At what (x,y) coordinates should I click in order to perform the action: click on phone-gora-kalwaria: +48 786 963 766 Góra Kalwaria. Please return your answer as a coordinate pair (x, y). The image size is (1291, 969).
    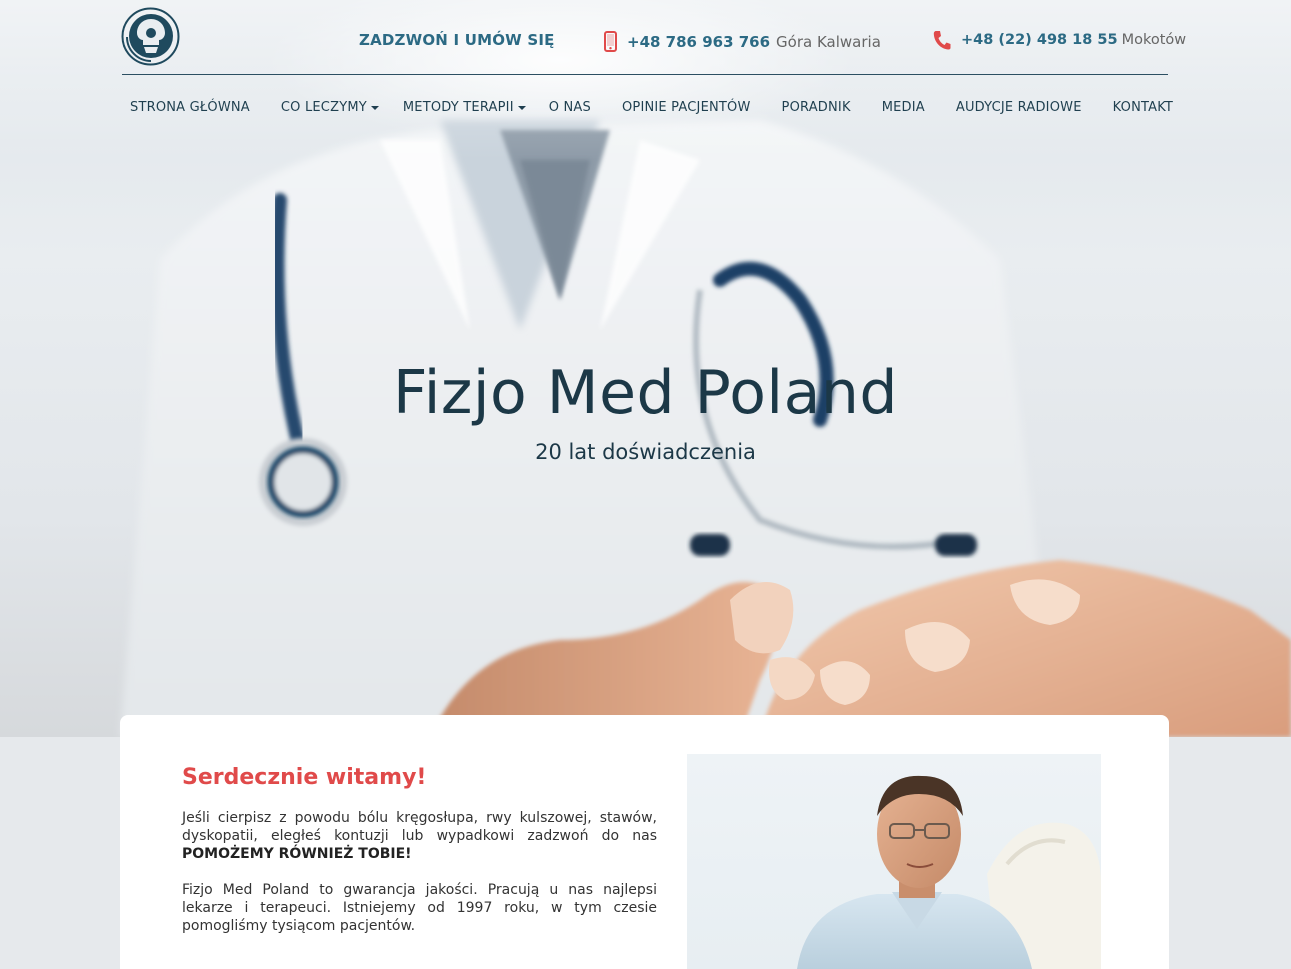
    Looking at the image, I should click on (742, 41).